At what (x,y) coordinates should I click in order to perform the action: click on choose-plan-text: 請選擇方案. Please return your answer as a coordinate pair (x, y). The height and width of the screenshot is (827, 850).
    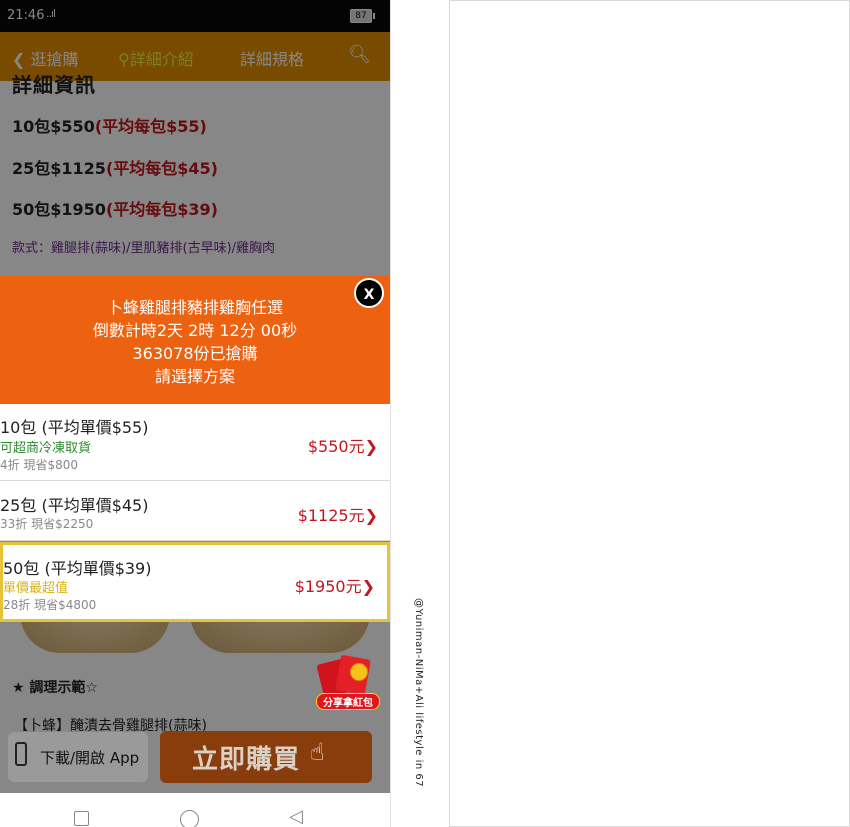
    Looking at the image, I should click on (194, 376).